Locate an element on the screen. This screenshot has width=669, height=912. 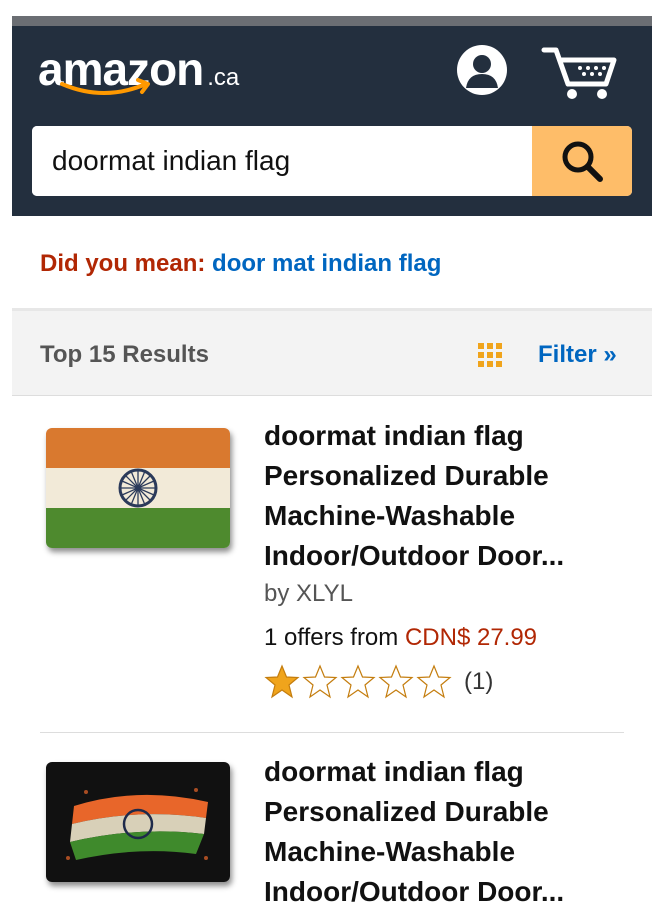
product-price: CDN$ 27.99 is located at coordinates (471, 637).